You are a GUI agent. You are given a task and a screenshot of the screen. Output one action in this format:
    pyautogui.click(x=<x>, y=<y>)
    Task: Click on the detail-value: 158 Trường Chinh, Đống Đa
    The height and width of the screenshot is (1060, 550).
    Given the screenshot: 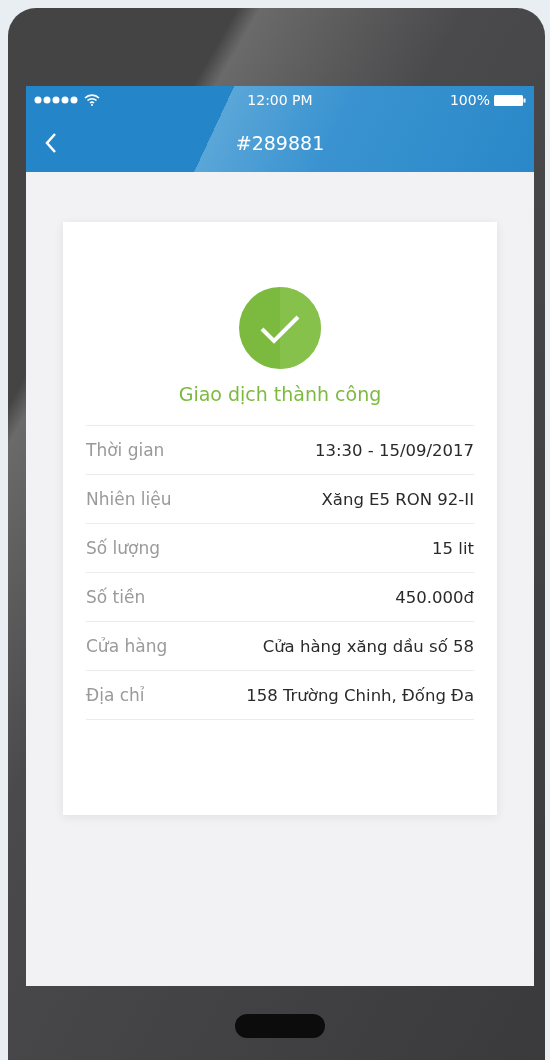 What is the action you would take?
    pyautogui.click(x=360, y=695)
    